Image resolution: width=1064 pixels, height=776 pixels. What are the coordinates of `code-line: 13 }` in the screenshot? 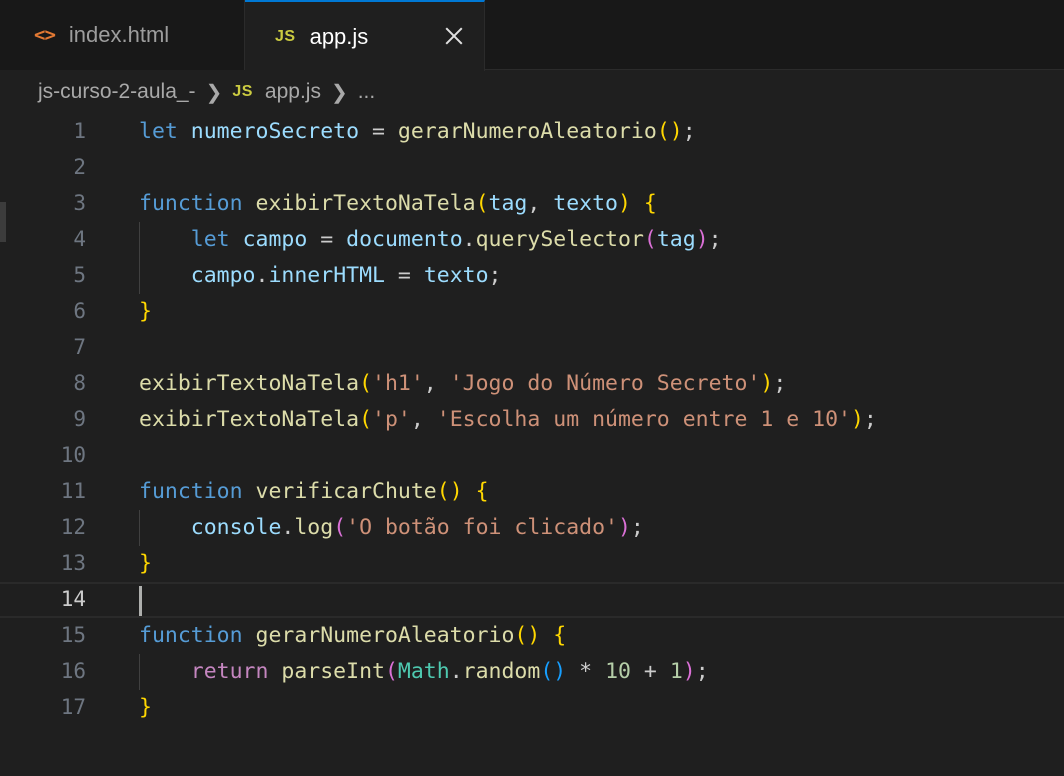 It's located at (532, 564).